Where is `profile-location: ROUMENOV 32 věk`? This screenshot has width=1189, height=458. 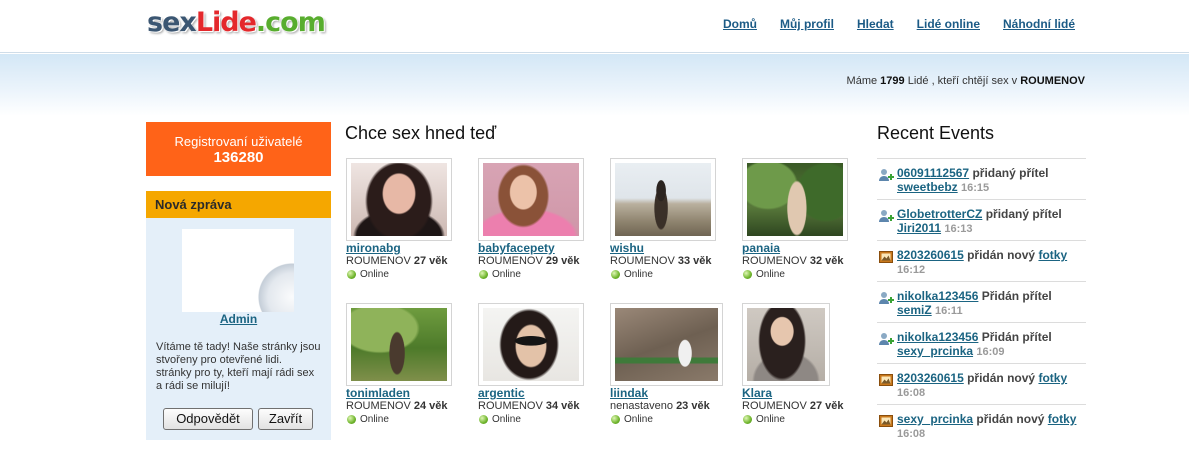
profile-location: ROUMENOV 32 věk is located at coordinates (800, 261).